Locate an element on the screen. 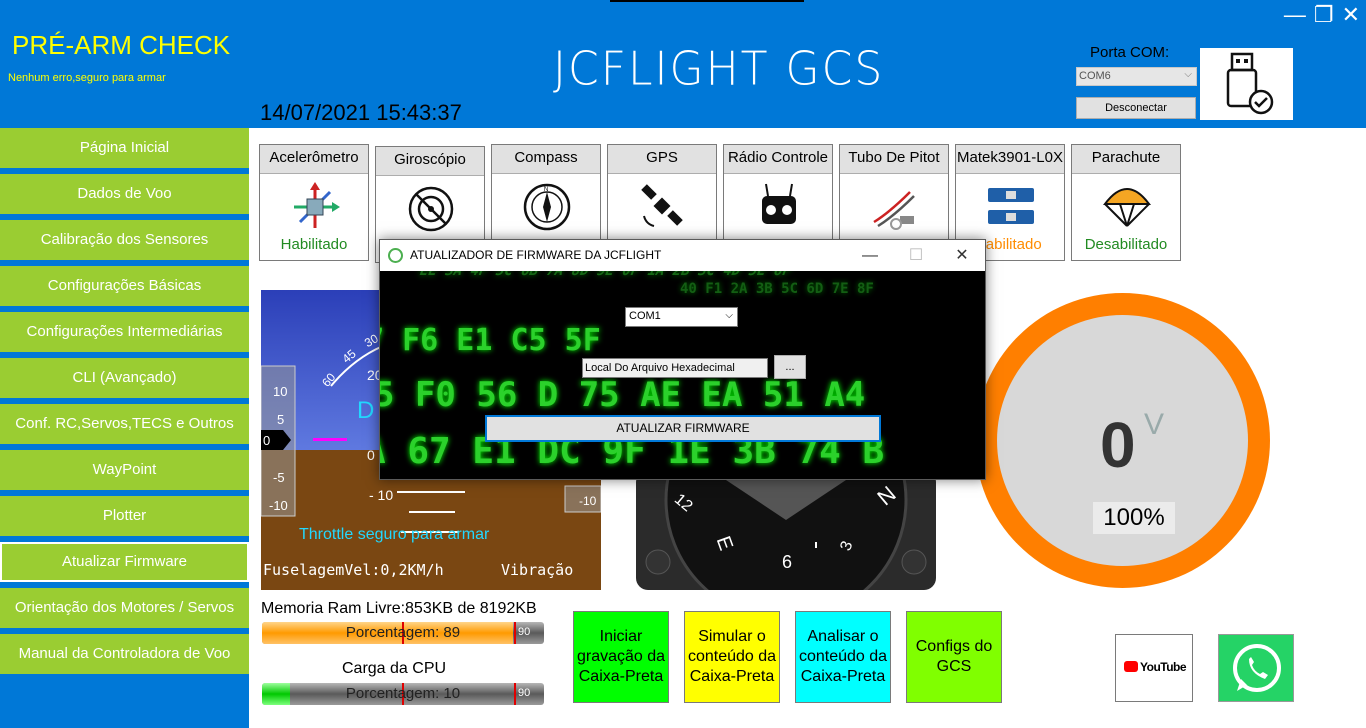  dialog-close-icon: ✕ is located at coordinates (962, 255).